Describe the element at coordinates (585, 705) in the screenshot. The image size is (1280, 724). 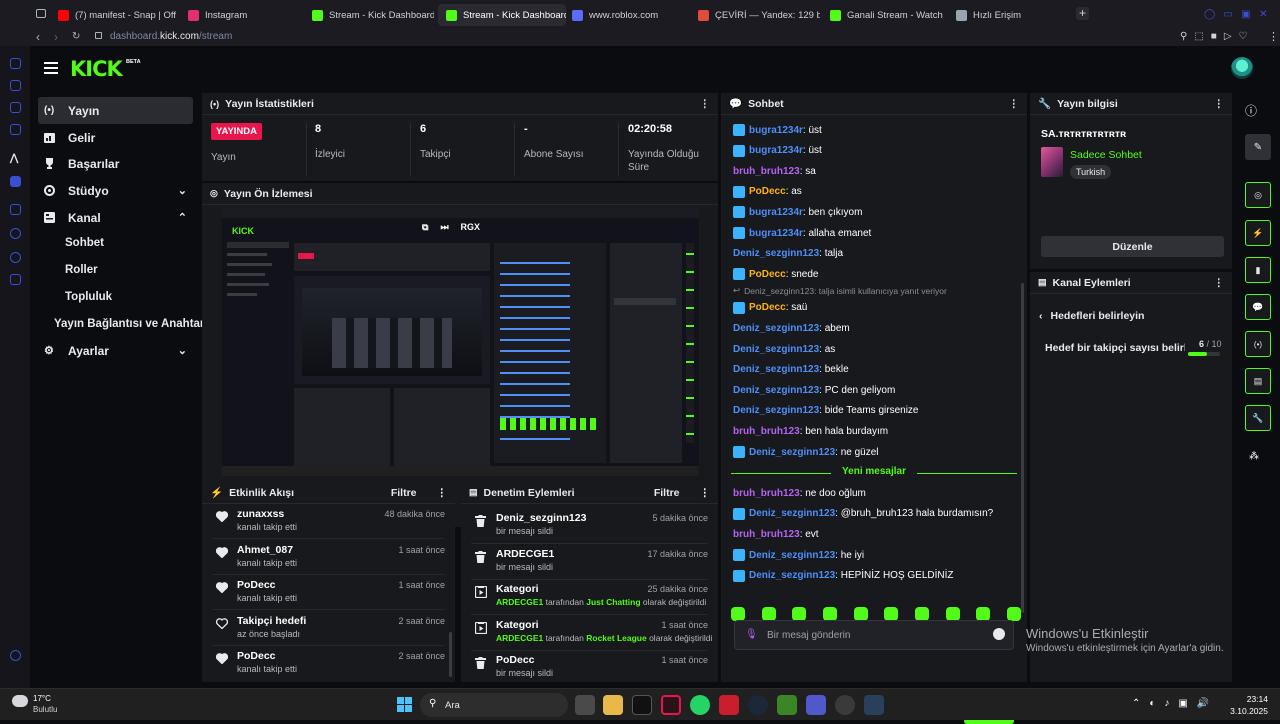
I see `task-view-icon` at that location.